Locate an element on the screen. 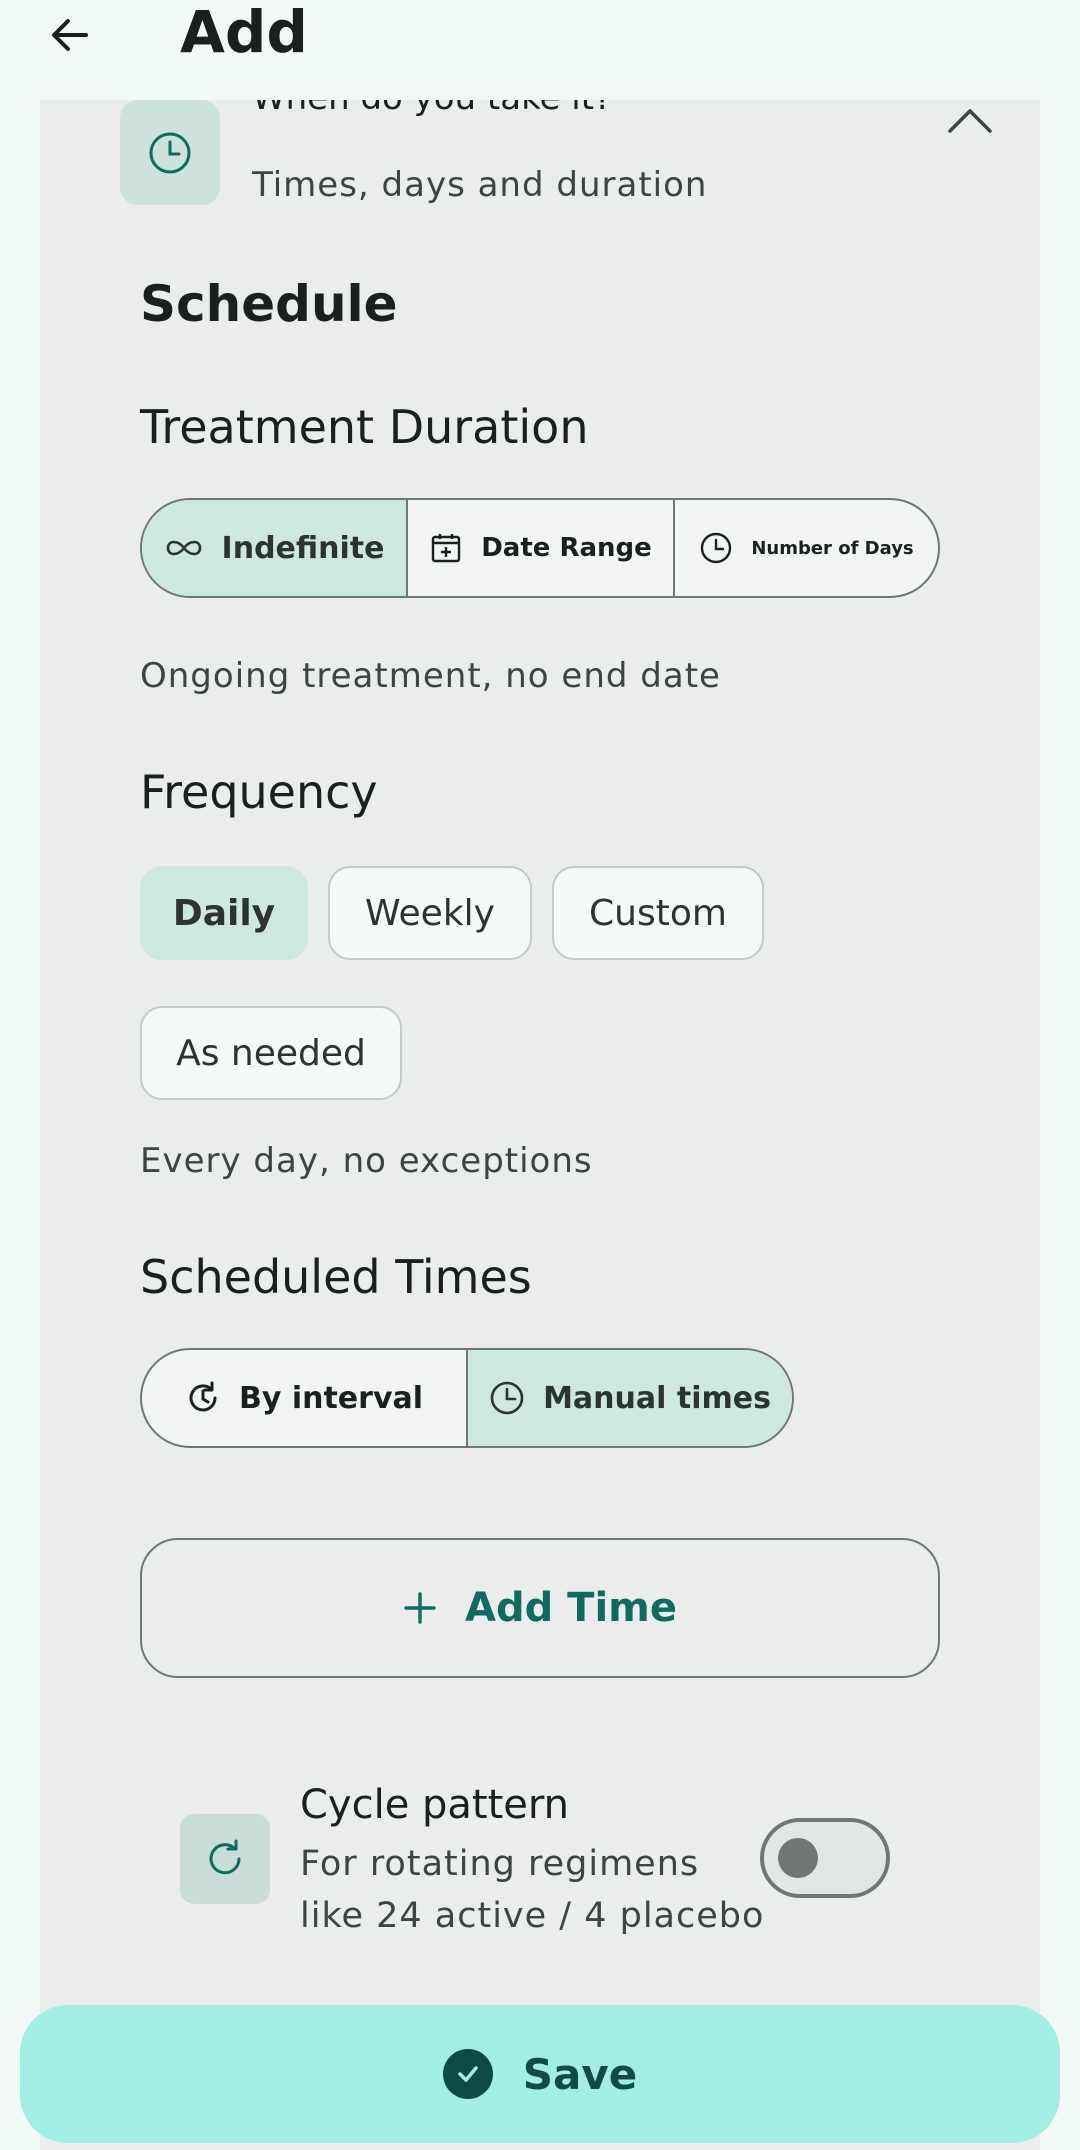 Image resolution: width=1080 pixels, height=2150 pixels. cycle-icon-tile is located at coordinates (225, 1859).